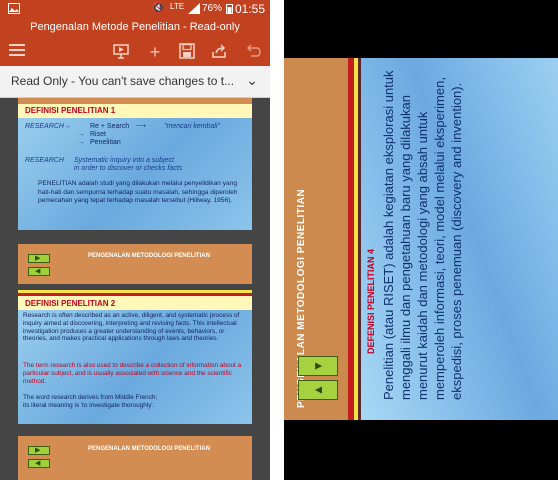 The width and height of the screenshot is (558, 480). I want to click on slide-thumbnail-4: ▶ ◀ PENGENALAN METODOLOGI PENELITIAN, so click(135, 458).